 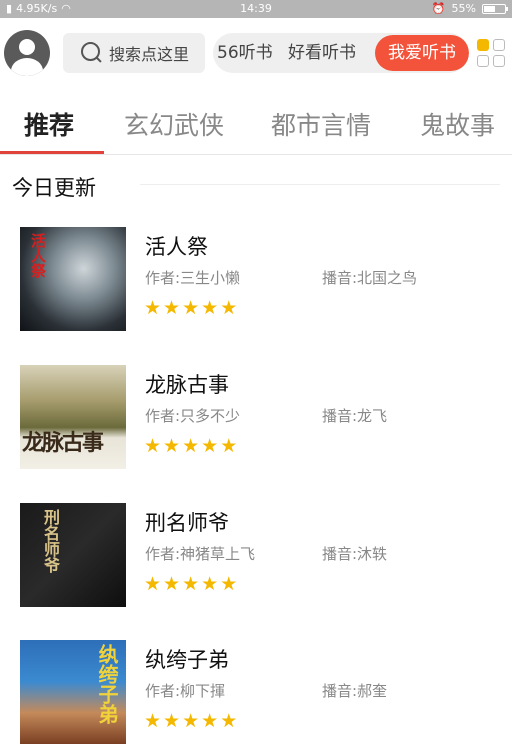 What do you see at coordinates (245, 53) in the screenshot?
I see `chip-56-tingshu: 56听书` at bounding box center [245, 53].